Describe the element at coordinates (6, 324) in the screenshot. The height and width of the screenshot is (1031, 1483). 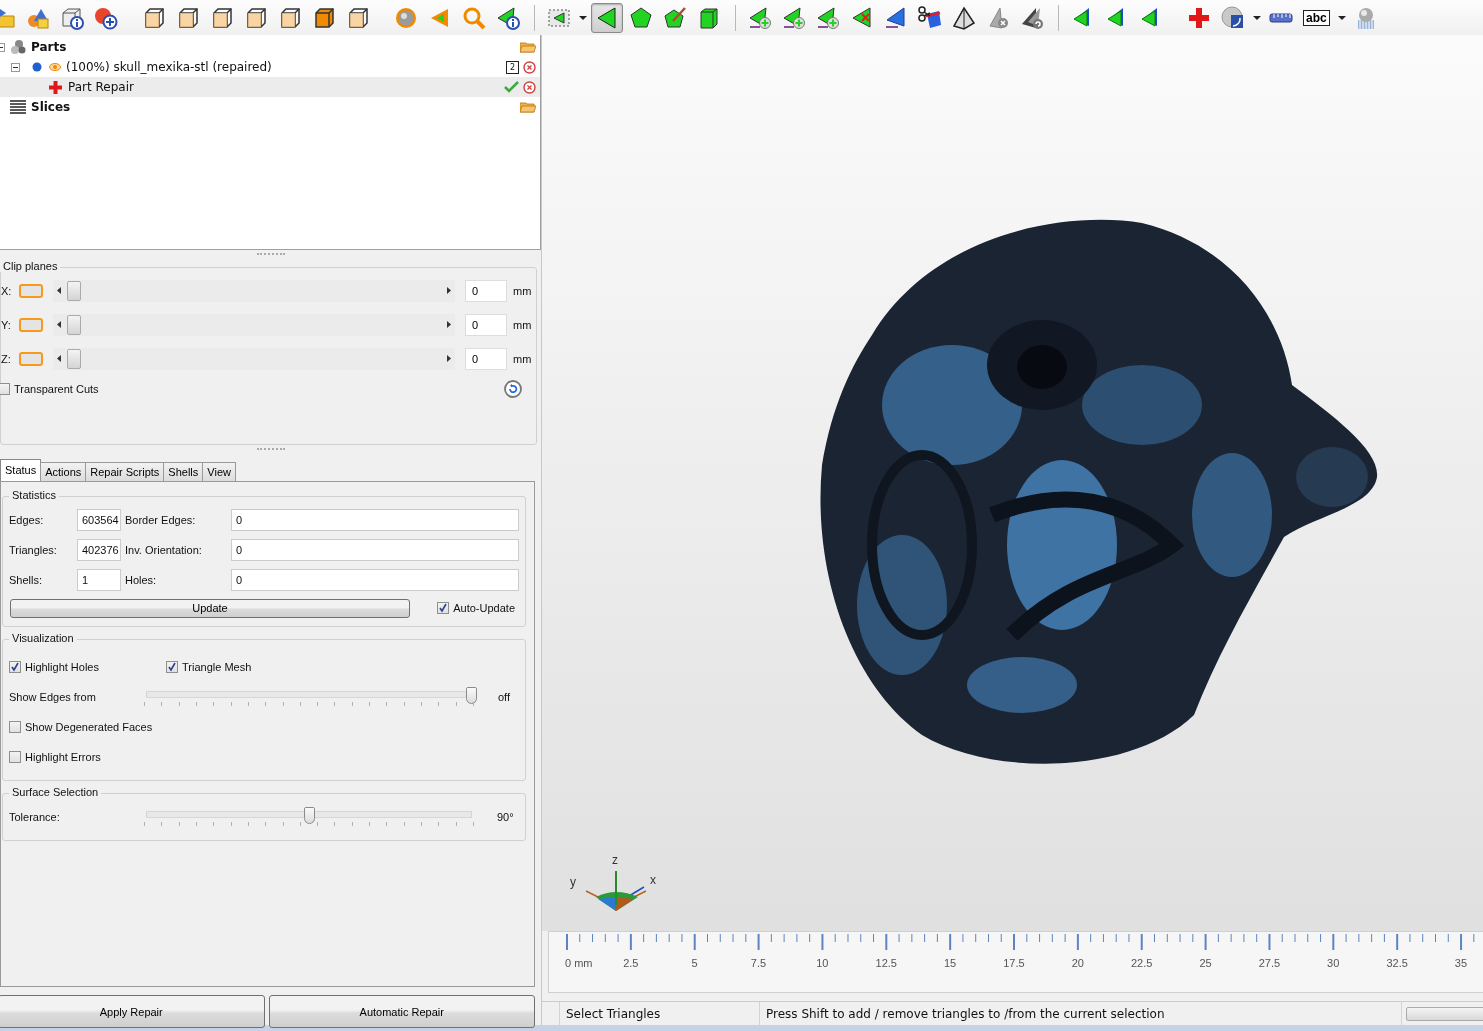
I see `axis-label: Y:` at that location.